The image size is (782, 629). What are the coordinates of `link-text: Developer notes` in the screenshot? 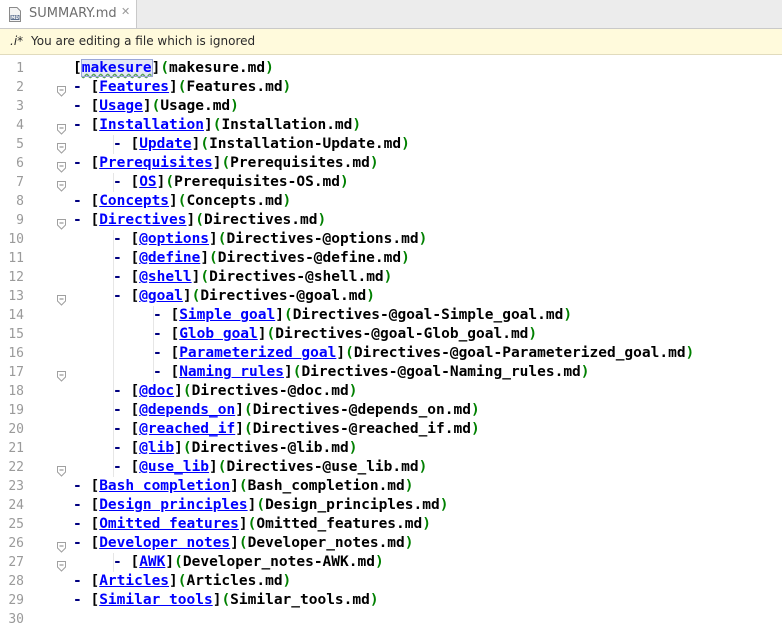 It's located at (164, 543).